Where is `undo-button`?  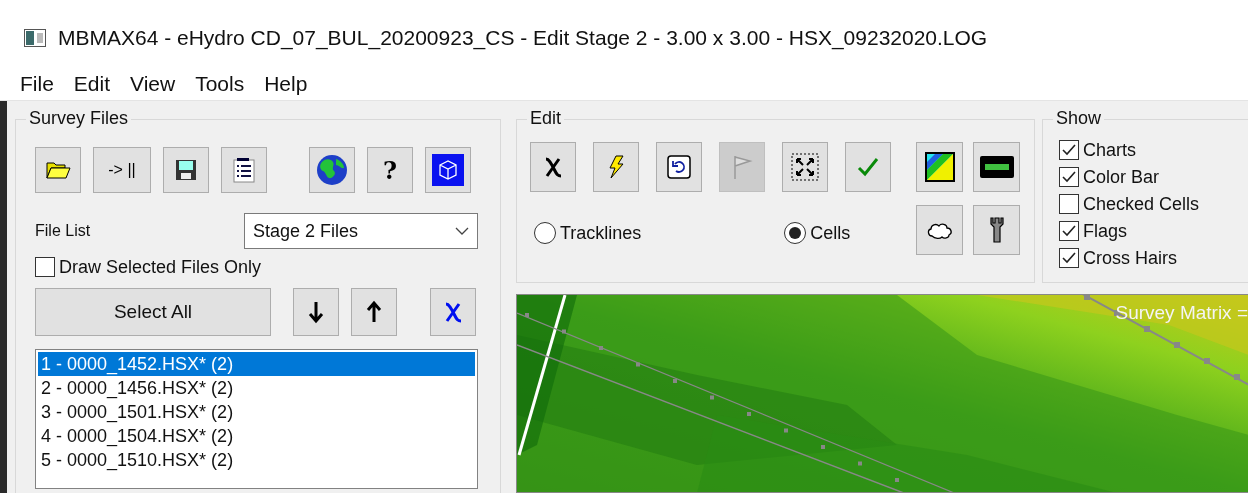 undo-button is located at coordinates (679, 167).